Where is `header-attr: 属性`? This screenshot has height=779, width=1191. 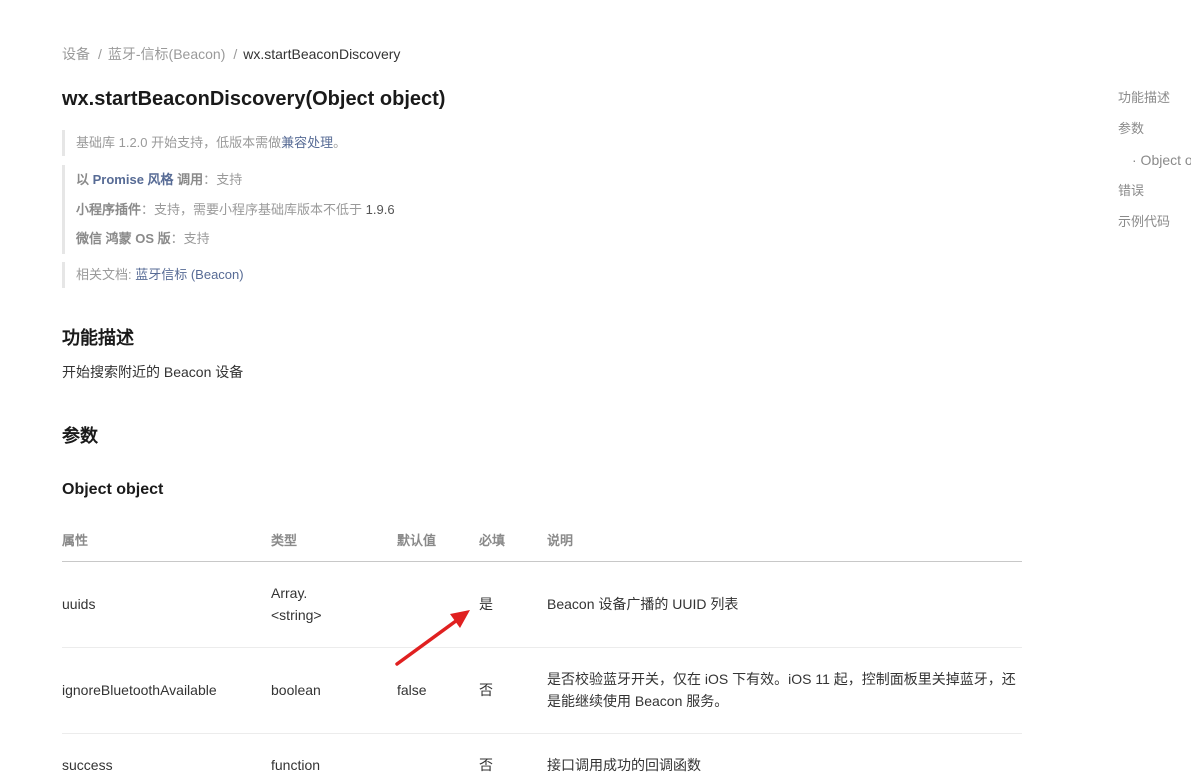
header-attr: 属性 is located at coordinates (166, 540).